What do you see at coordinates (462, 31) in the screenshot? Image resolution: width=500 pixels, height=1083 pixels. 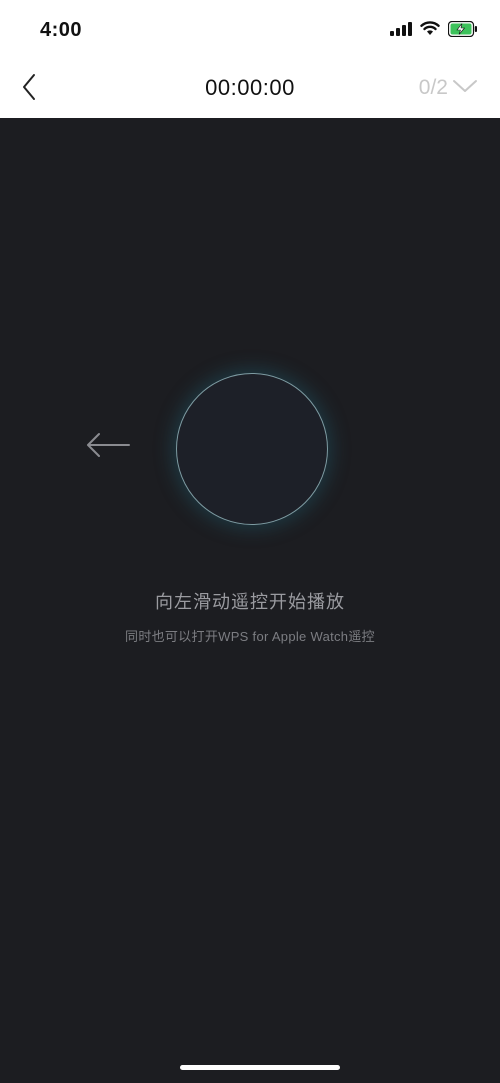 I see `battery-charging-icon` at bounding box center [462, 31].